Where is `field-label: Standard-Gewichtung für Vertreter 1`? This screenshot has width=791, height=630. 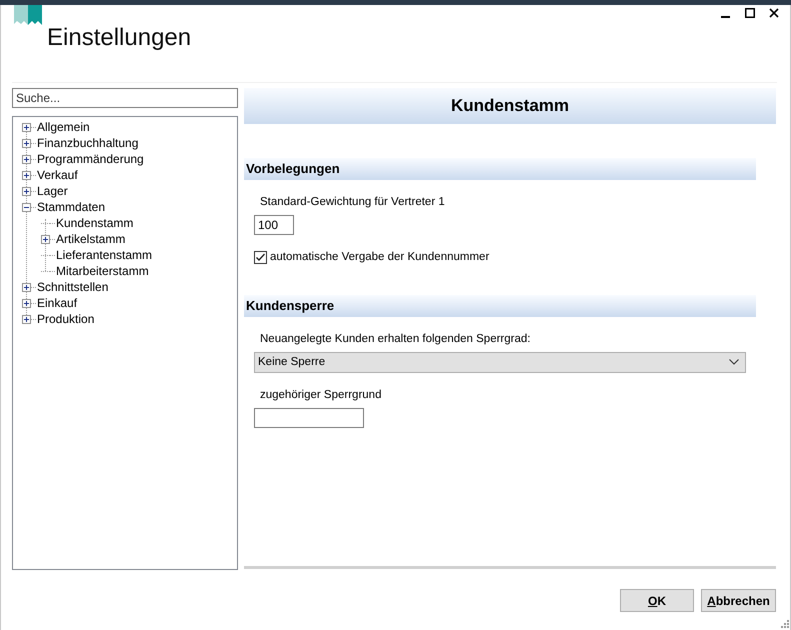
field-label: Standard-Gewichtung für Vertreter 1 is located at coordinates (352, 202).